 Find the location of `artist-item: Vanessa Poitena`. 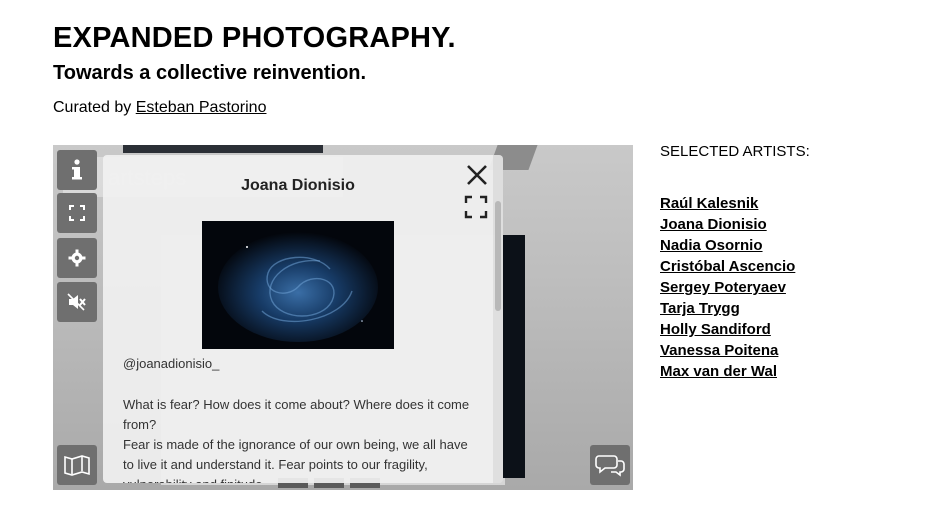

artist-item: Vanessa Poitena is located at coordinates (727, 350).